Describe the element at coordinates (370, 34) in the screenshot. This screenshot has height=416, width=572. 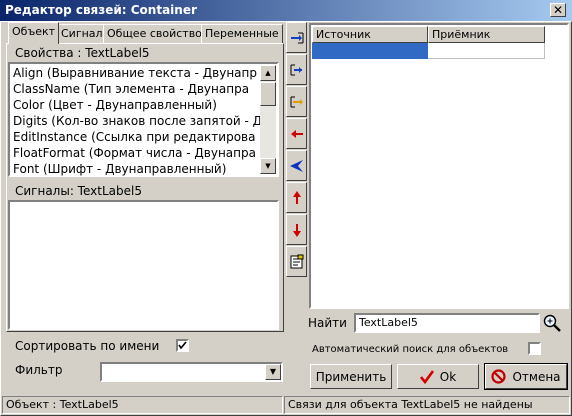
I see `column-header-source: Источник` at that location.